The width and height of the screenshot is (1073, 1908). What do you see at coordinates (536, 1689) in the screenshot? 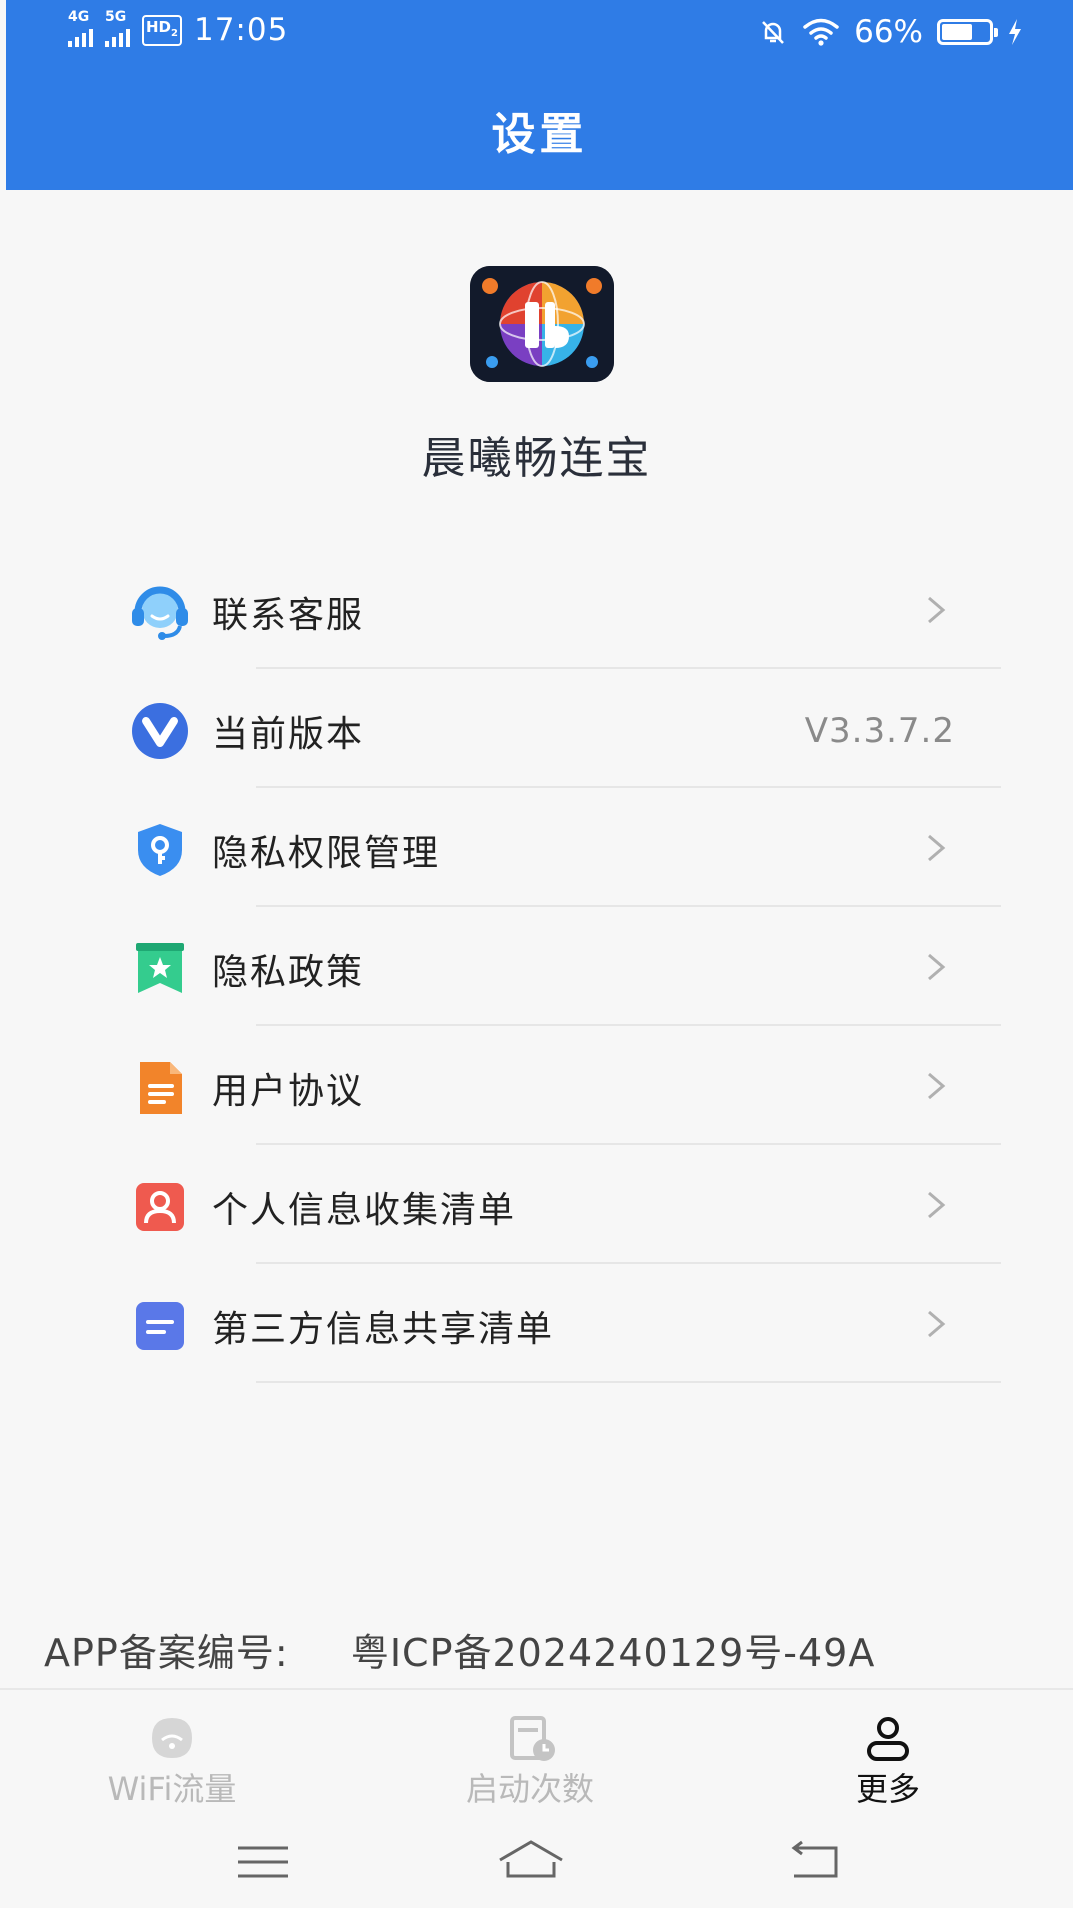
I see `tabbar-divider` at bounding box center [536, 1689].